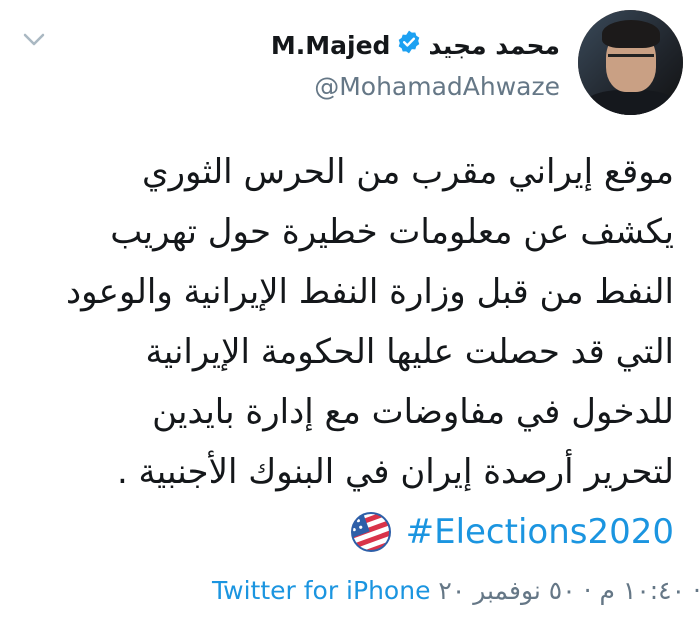 This screenshot has width=700, height=627. What do you see at coordinates (370, 532) in the screenshot?
I see `us-flag-ballot-icon` at bounding box center [370, 532].